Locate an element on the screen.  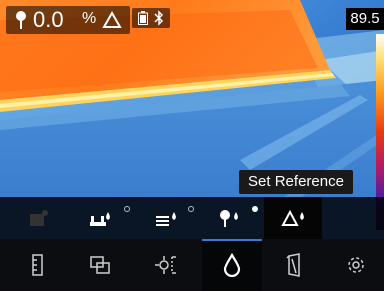
delta-icon is located at coordinates (112, 19).